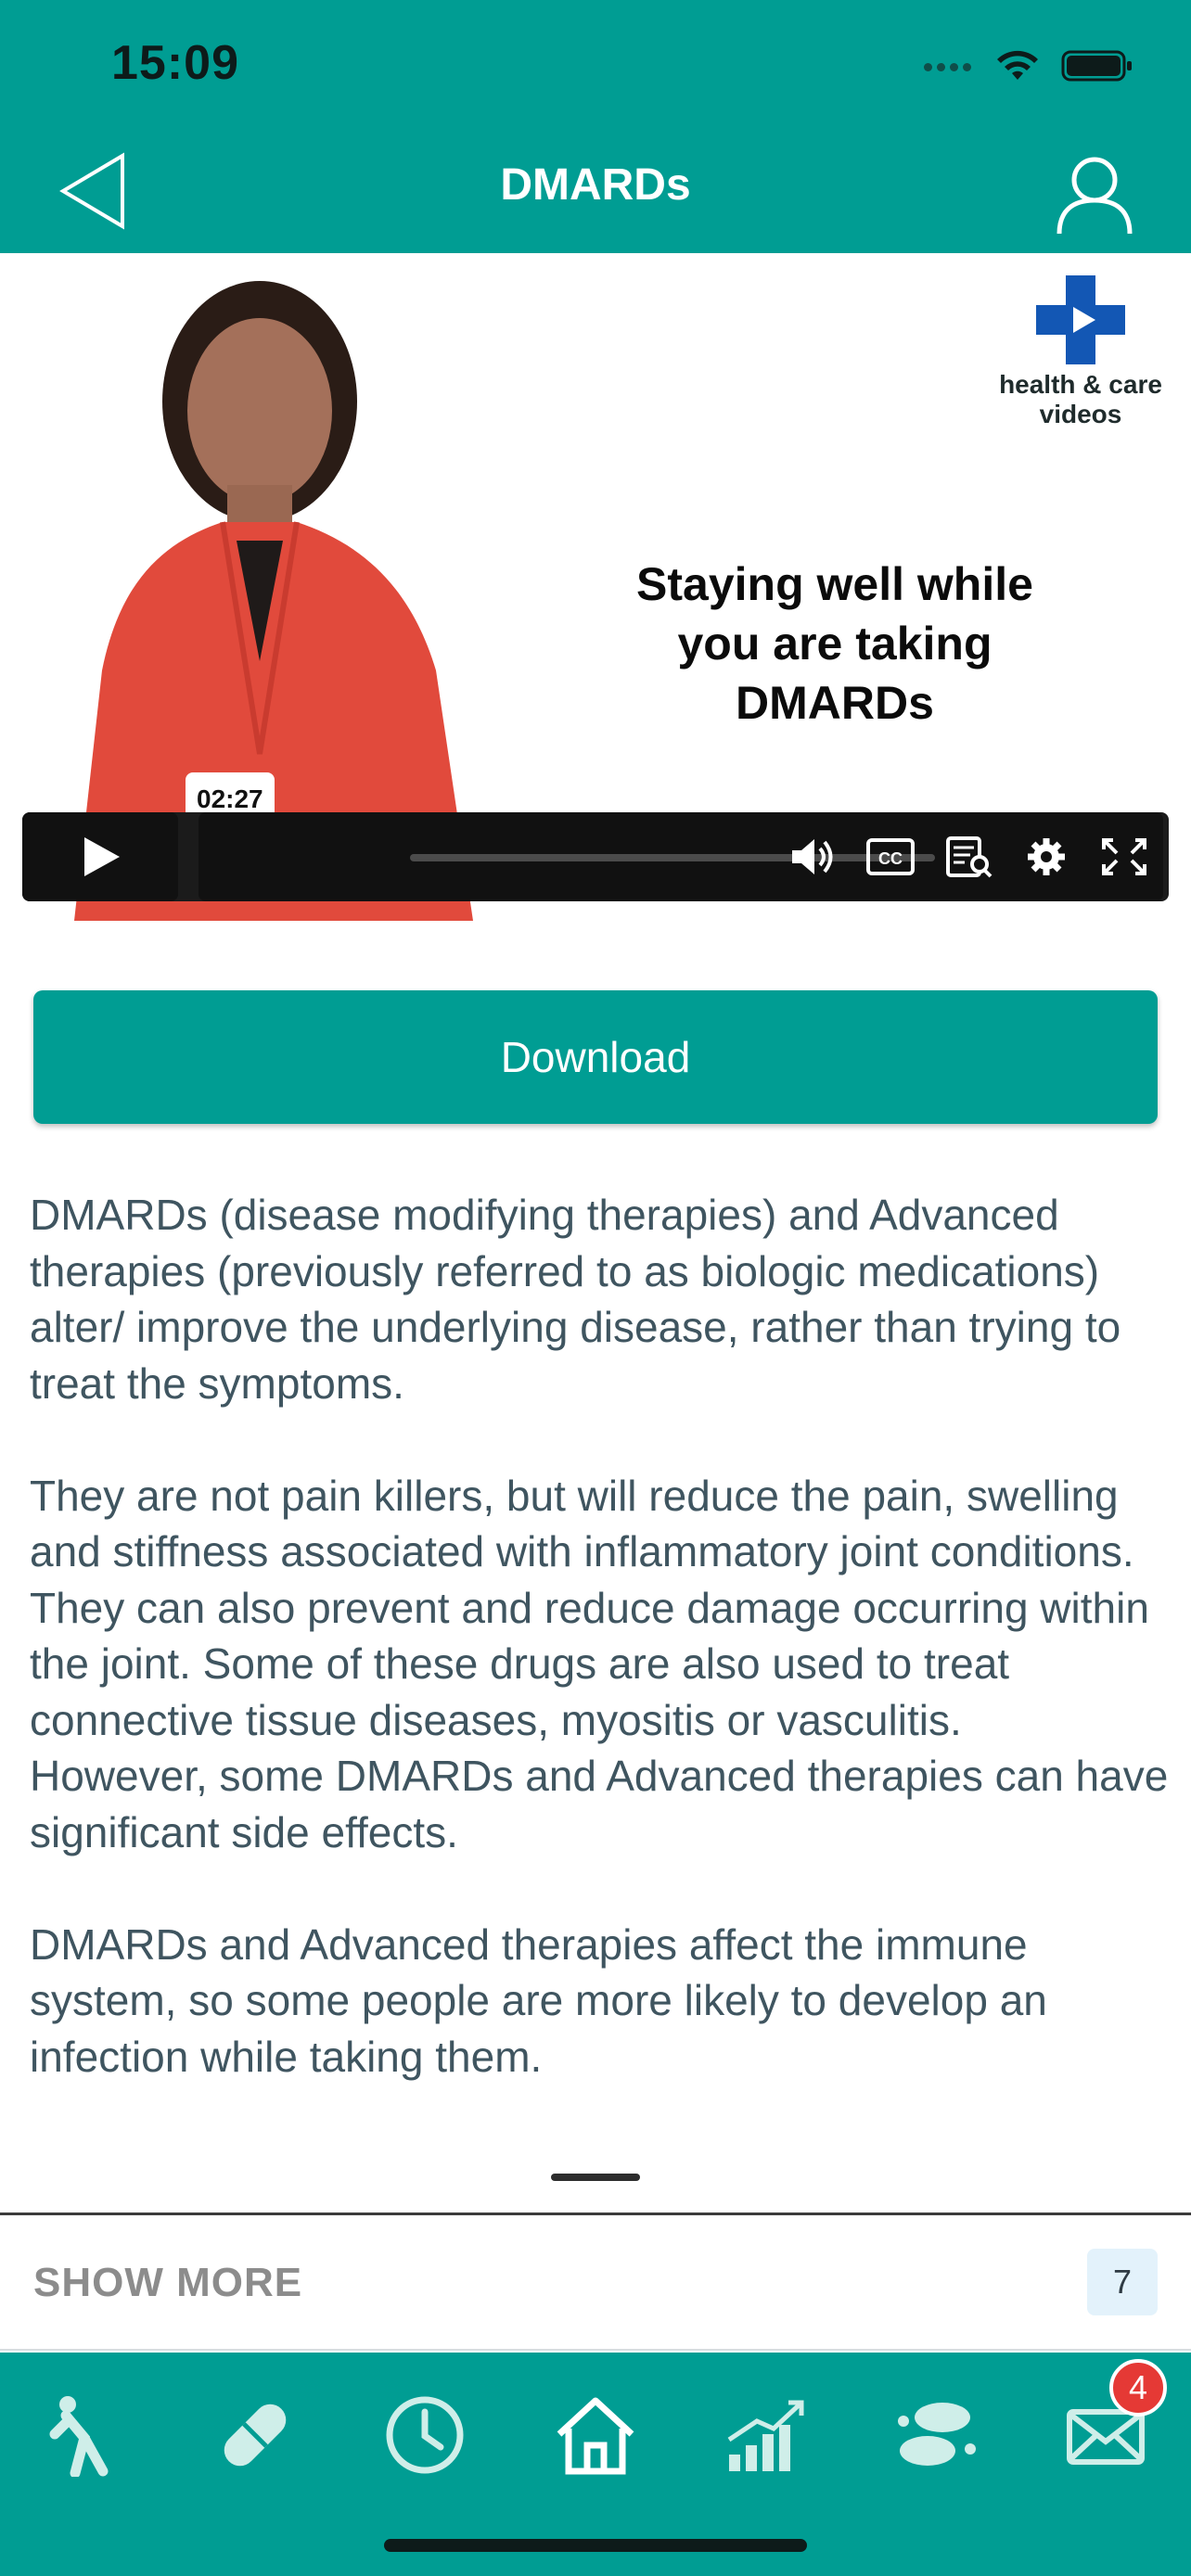 The height and width of the screenshot is (2576, 1191). I want to click on show-more-row: SHOW MORE 7, so click(595, 2283).